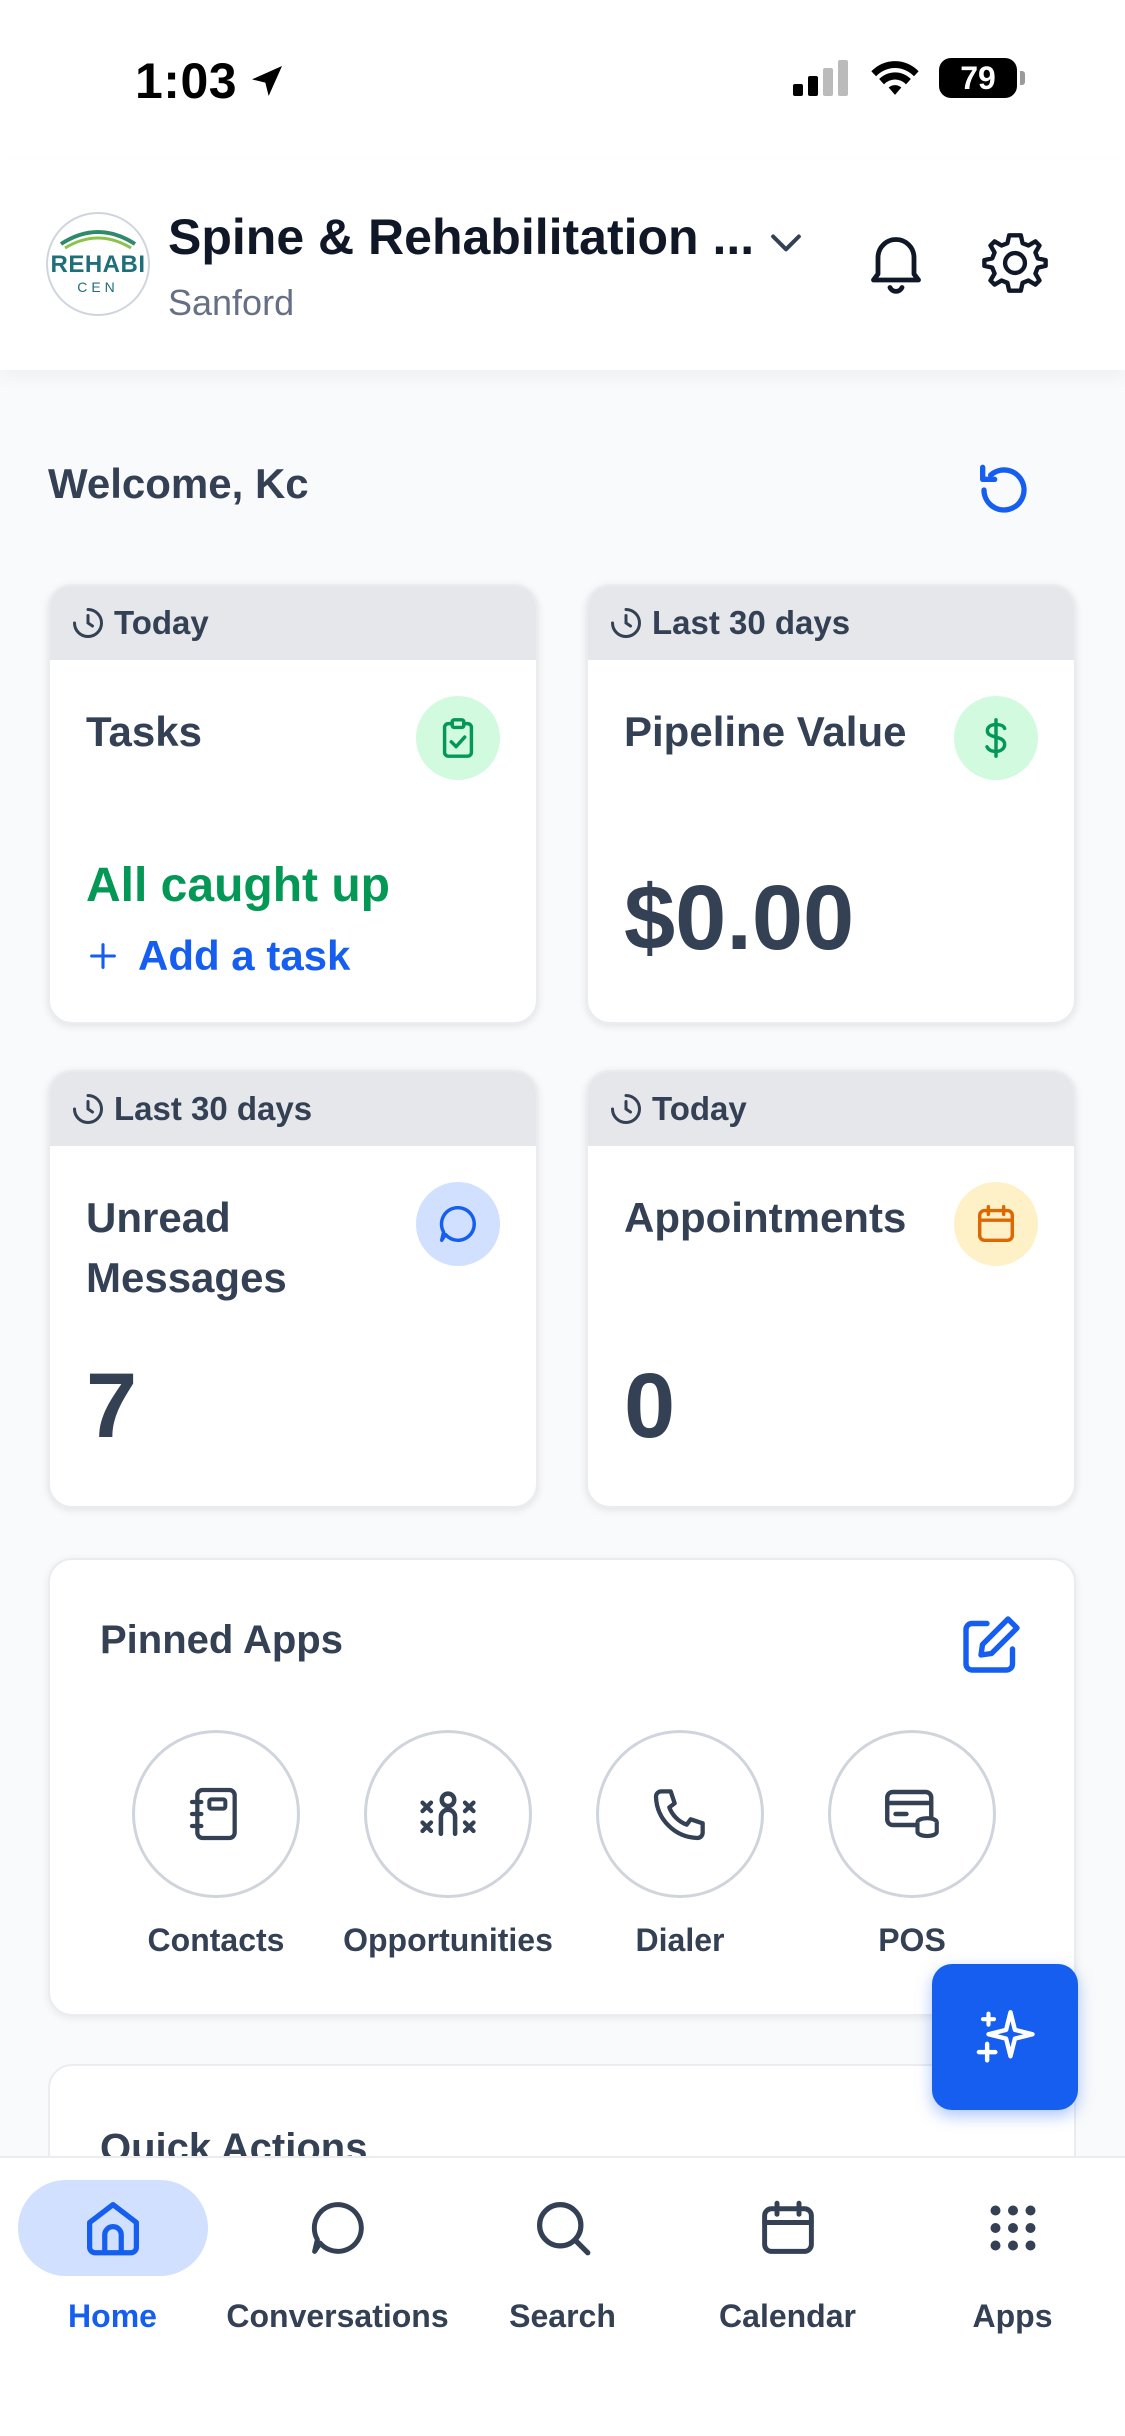 Image resolution: width=1125 pixels, height=2436 pixels. I want to click on tab-home: Home, so click(112, 2257).